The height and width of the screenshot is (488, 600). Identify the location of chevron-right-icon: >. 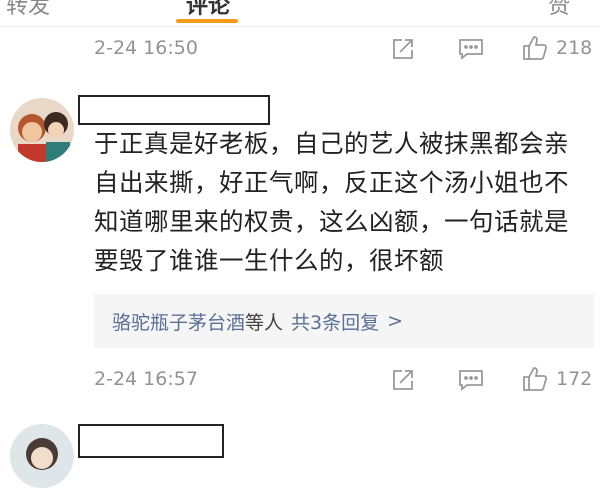
(395, 321).